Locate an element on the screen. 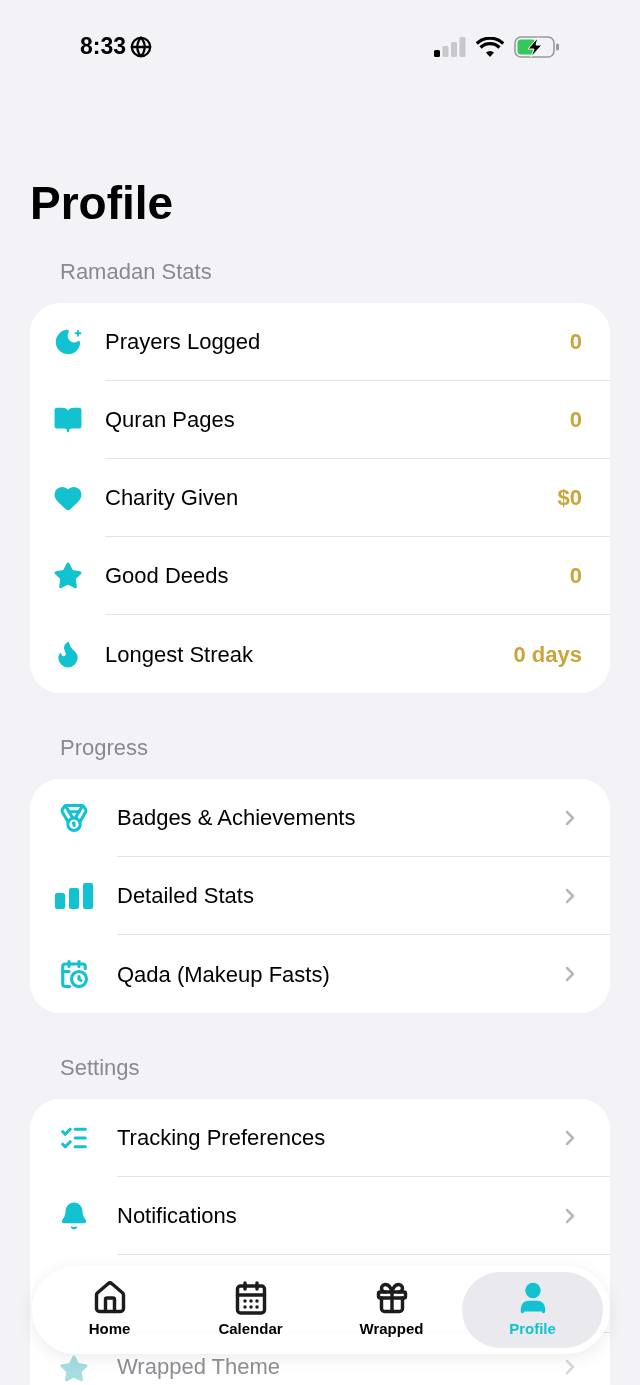 The image size is (640, 1385). row-label: Qada (Makeup Fasts) is located at coordinates (224, 974).